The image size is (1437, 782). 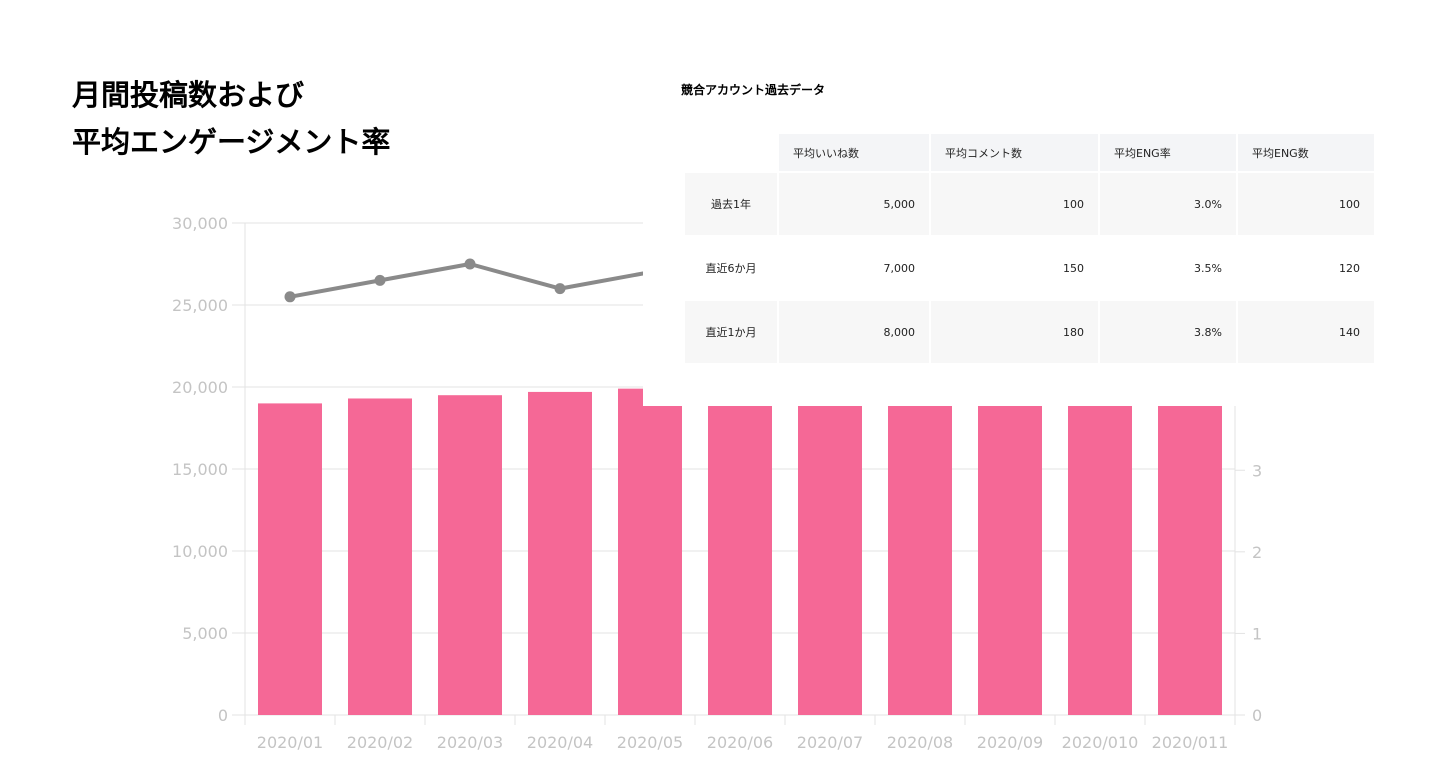 What do you see at coordinates (830, 742) in the screenshot?
I see `x-tick-label: 2020/07` at bounding box center [830, 742].